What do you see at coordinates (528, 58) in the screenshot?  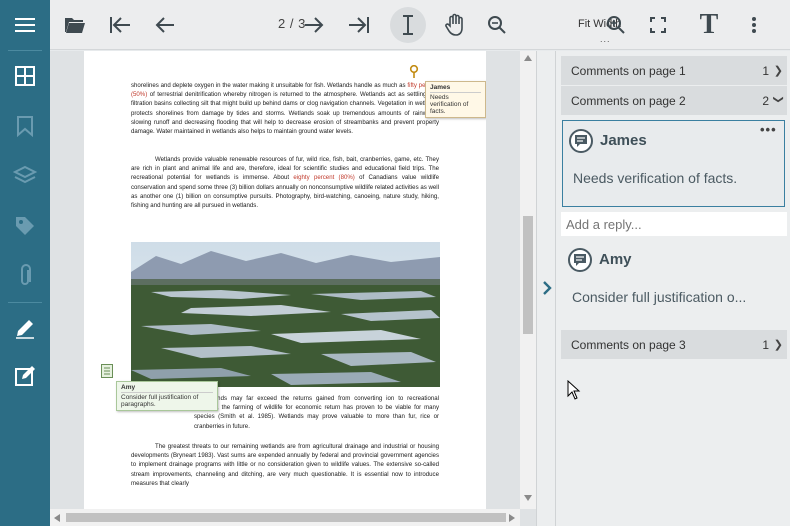 I see `scroll-up-icon` at bounding box center [528, 58].